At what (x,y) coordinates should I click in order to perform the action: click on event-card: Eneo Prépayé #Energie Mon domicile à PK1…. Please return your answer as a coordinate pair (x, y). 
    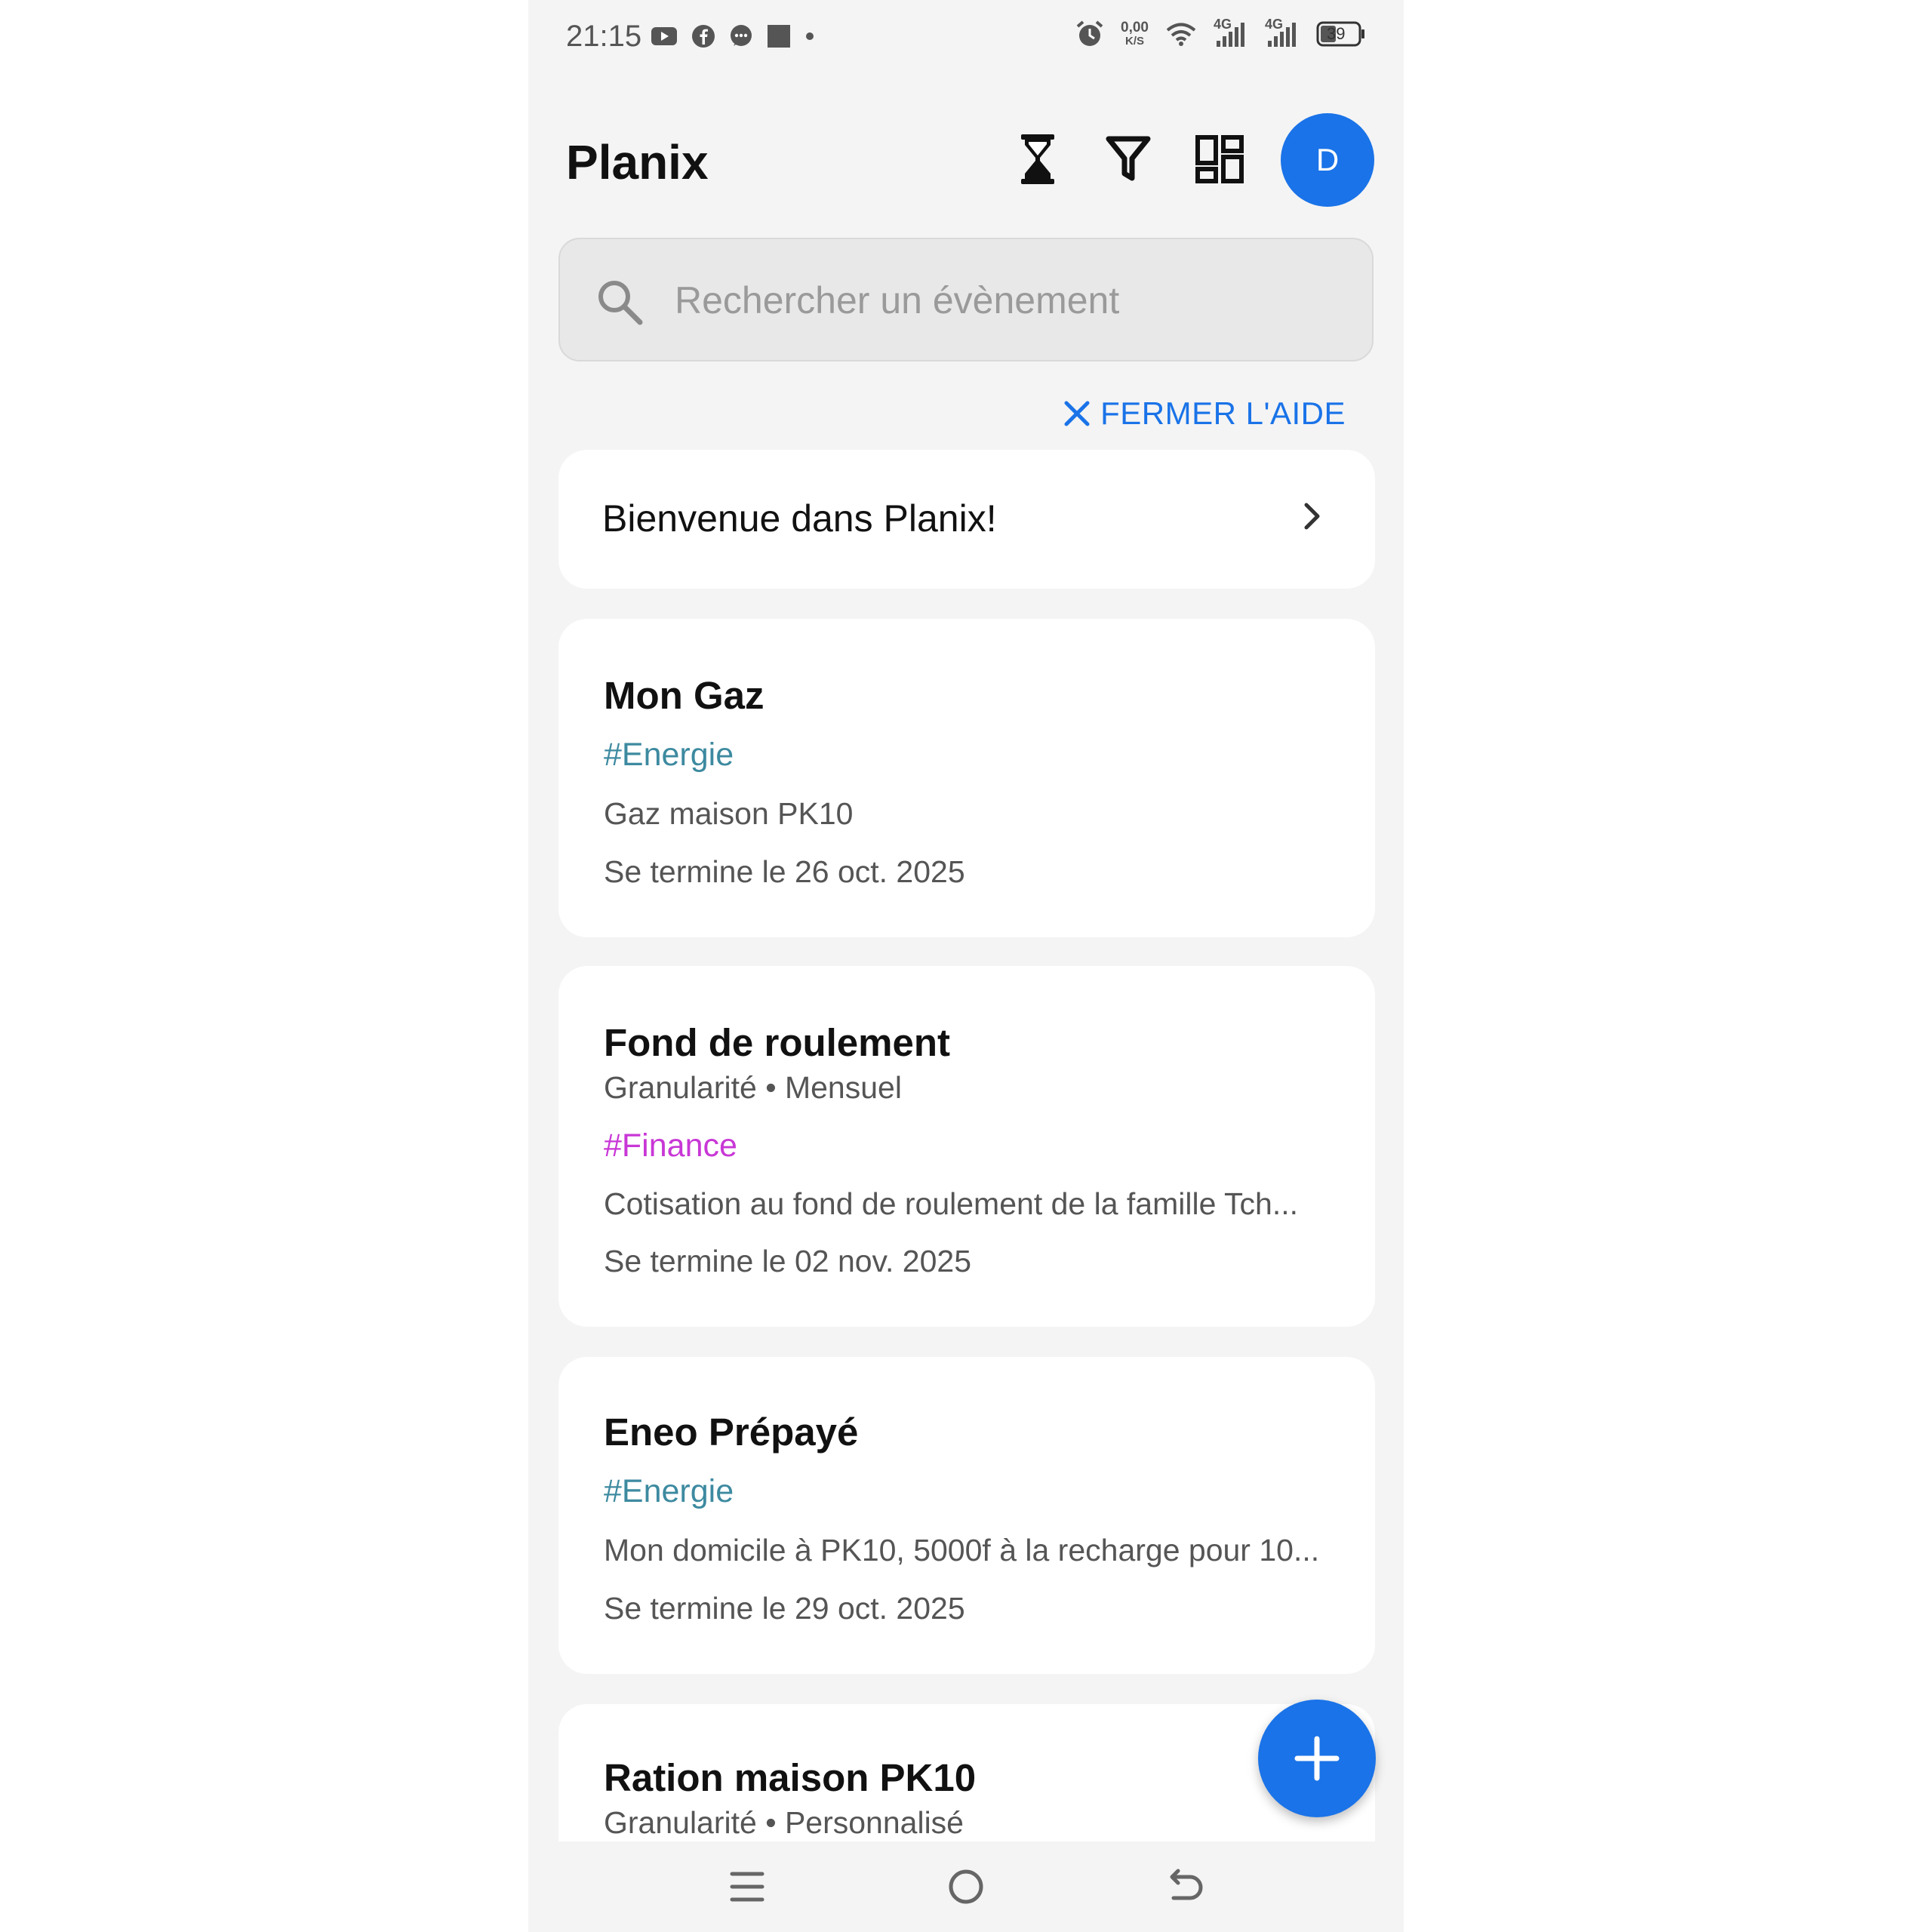
    Looking at the image, I should click on (966, 1515).